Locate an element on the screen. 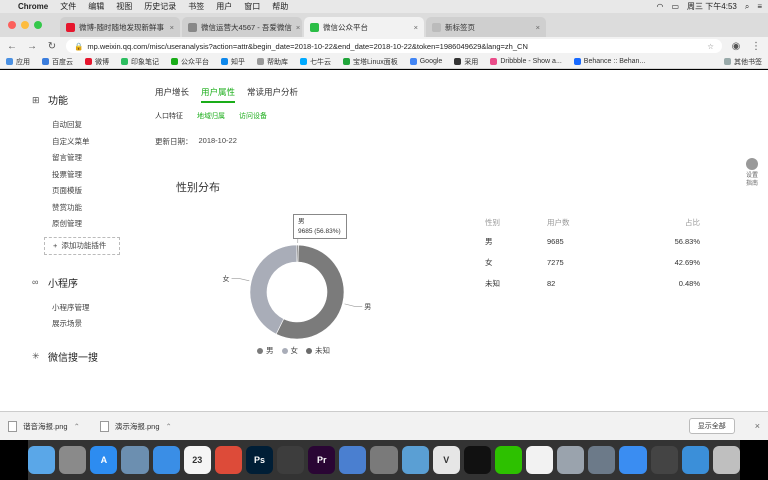 Image resolution: width=768 pixels, height=480 pixels. forward-icon: → is located at coordinates (32, 46).